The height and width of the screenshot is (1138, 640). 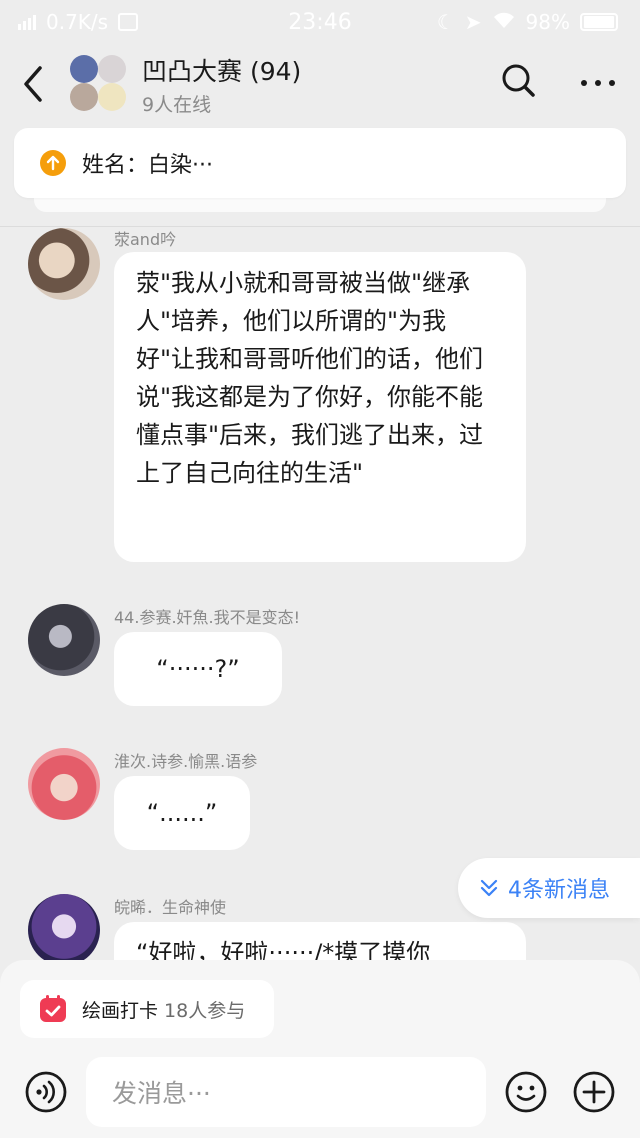 I want to click on search-button, so click(x=518, y=82).